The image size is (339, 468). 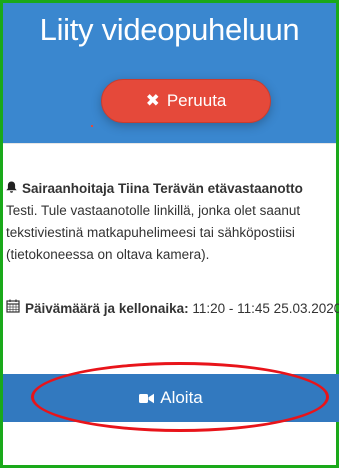 I want to click on calendar-icon, so click(x=14, y=309).